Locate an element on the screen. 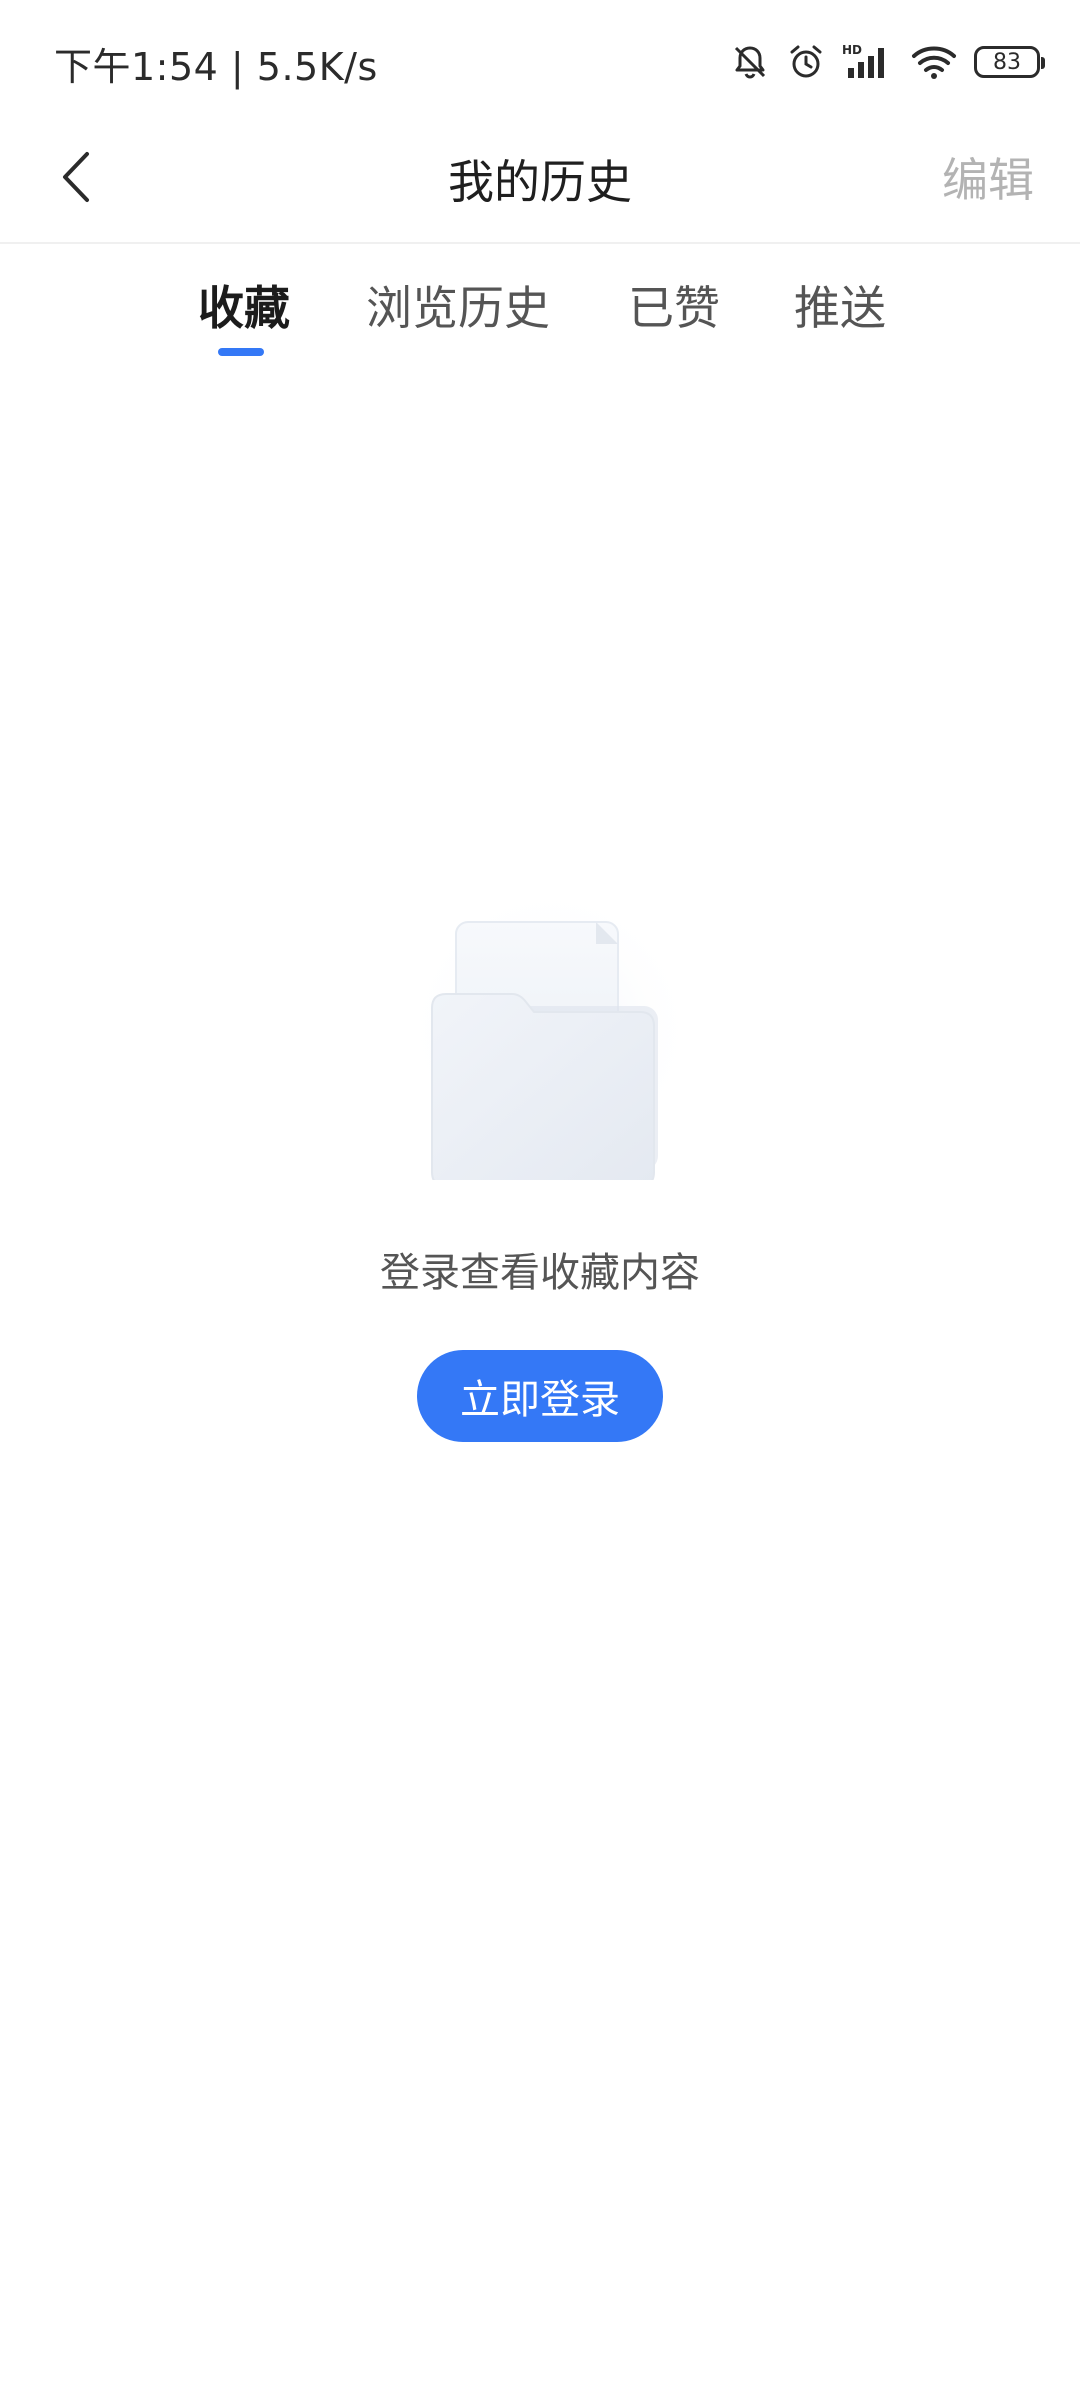  edit-button: 编辑 is located at coordinates (988, 177).